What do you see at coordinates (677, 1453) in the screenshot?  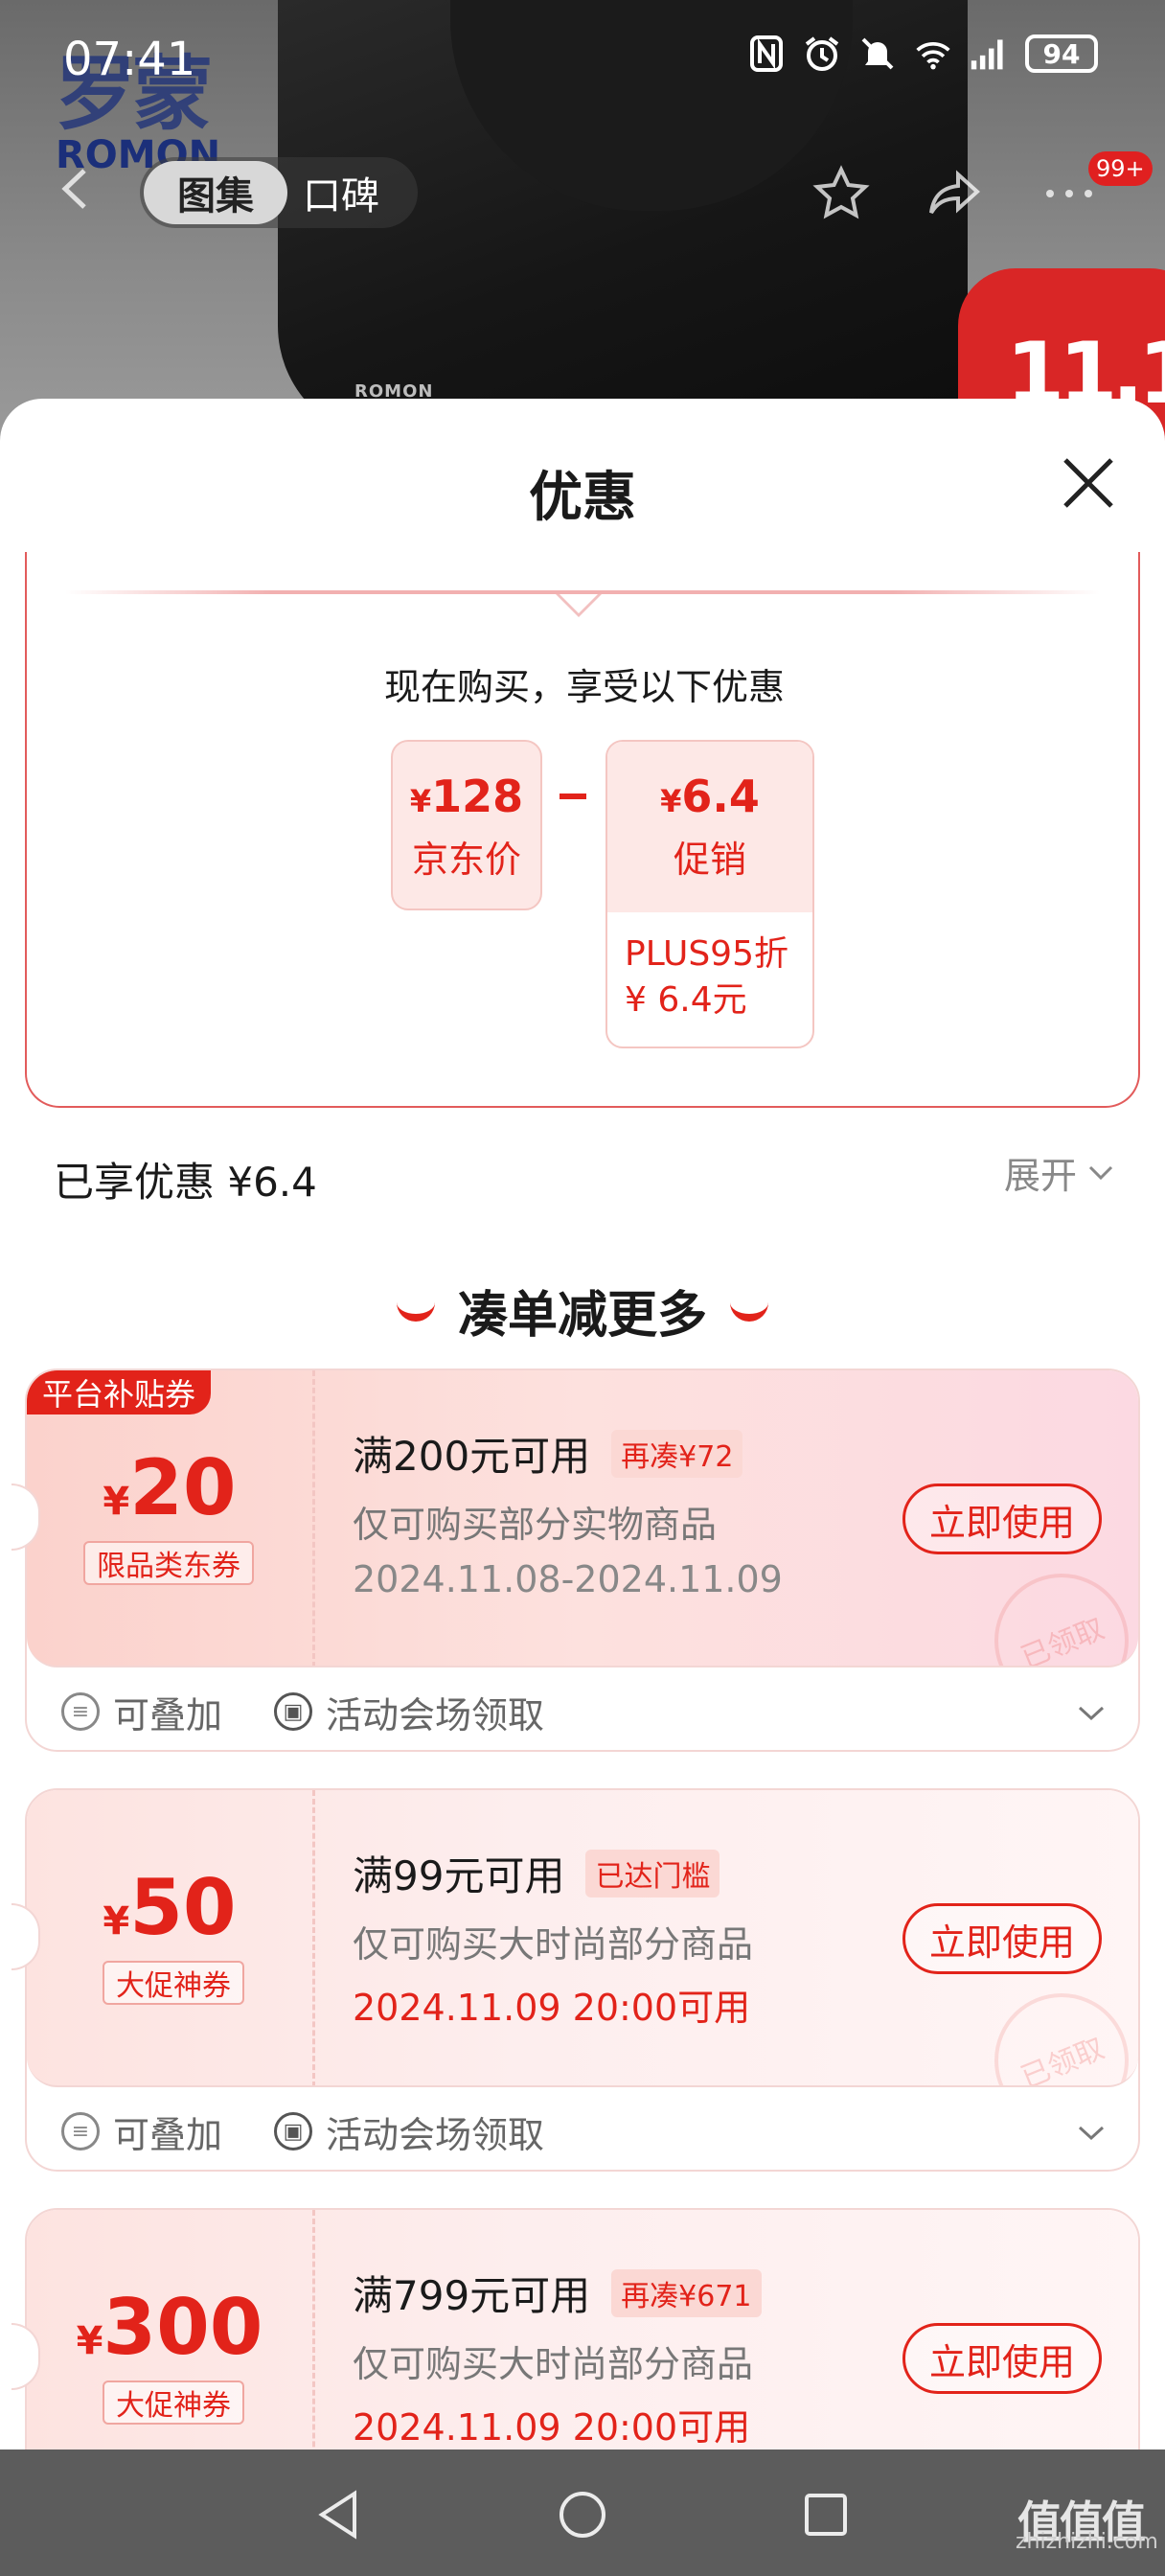 I see `coupon-status-chip: 再凑¥72` at bounding box center [677, 1453].